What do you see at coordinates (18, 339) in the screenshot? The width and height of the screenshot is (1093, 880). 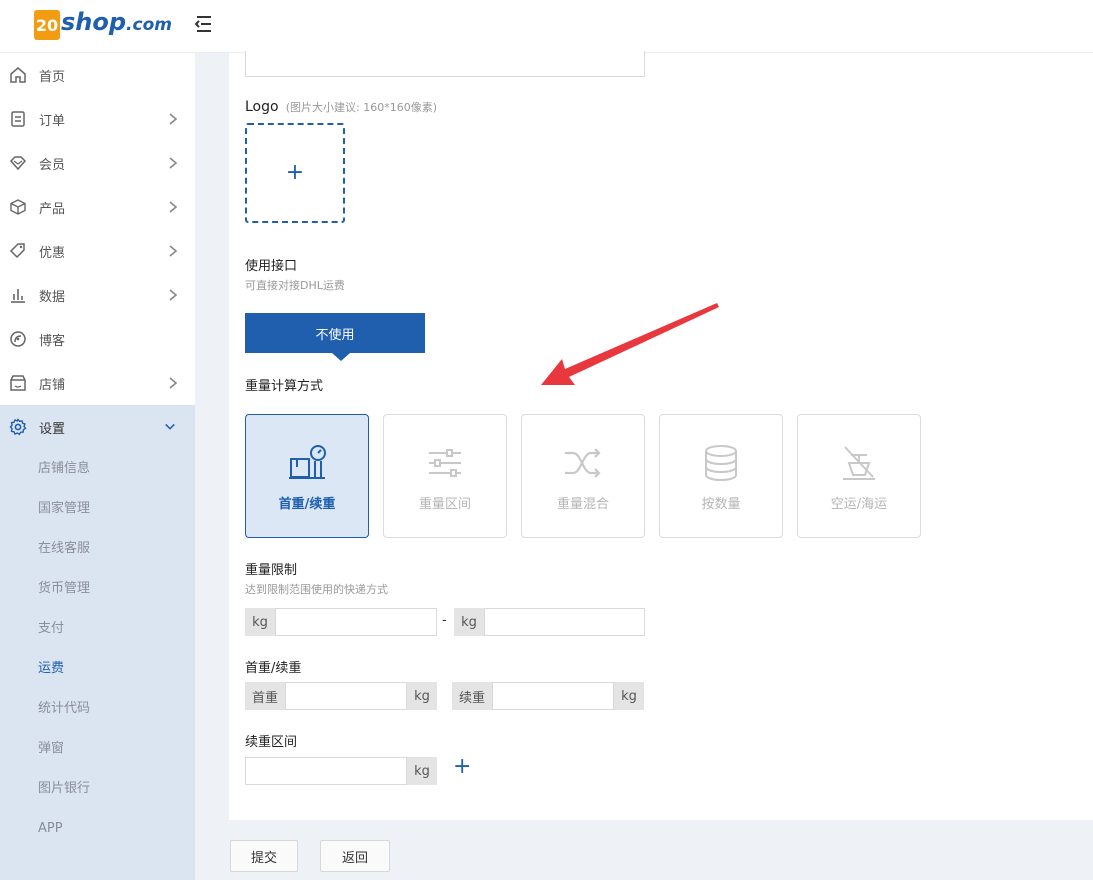 I see `blog-icon` at bounding box center [18, 339].